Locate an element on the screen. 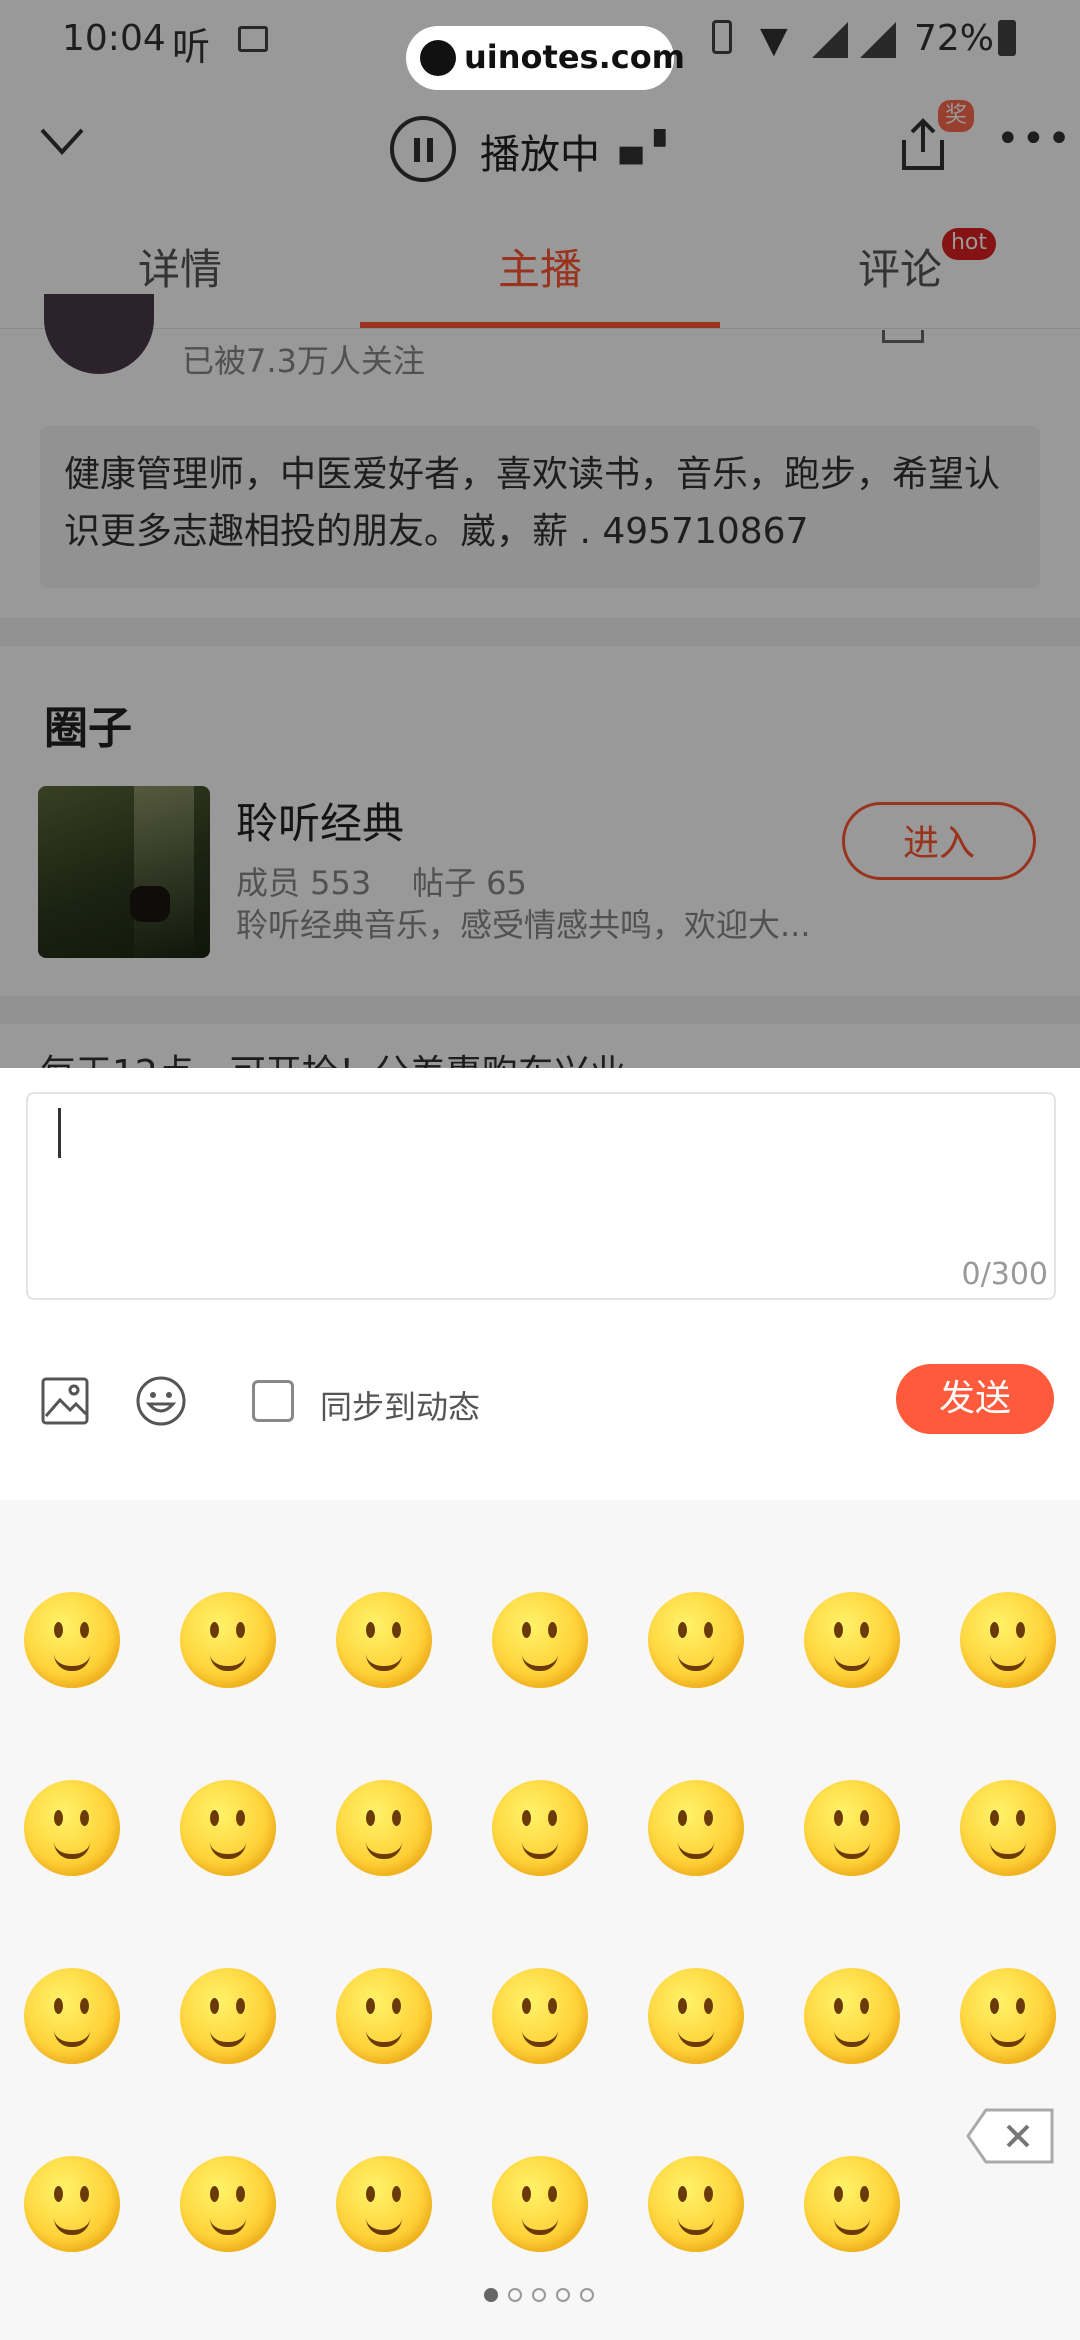 Image resolution: width=1080 pixels, height=2340 pixels. blush-emoji is located at coordinates (72, 1828).